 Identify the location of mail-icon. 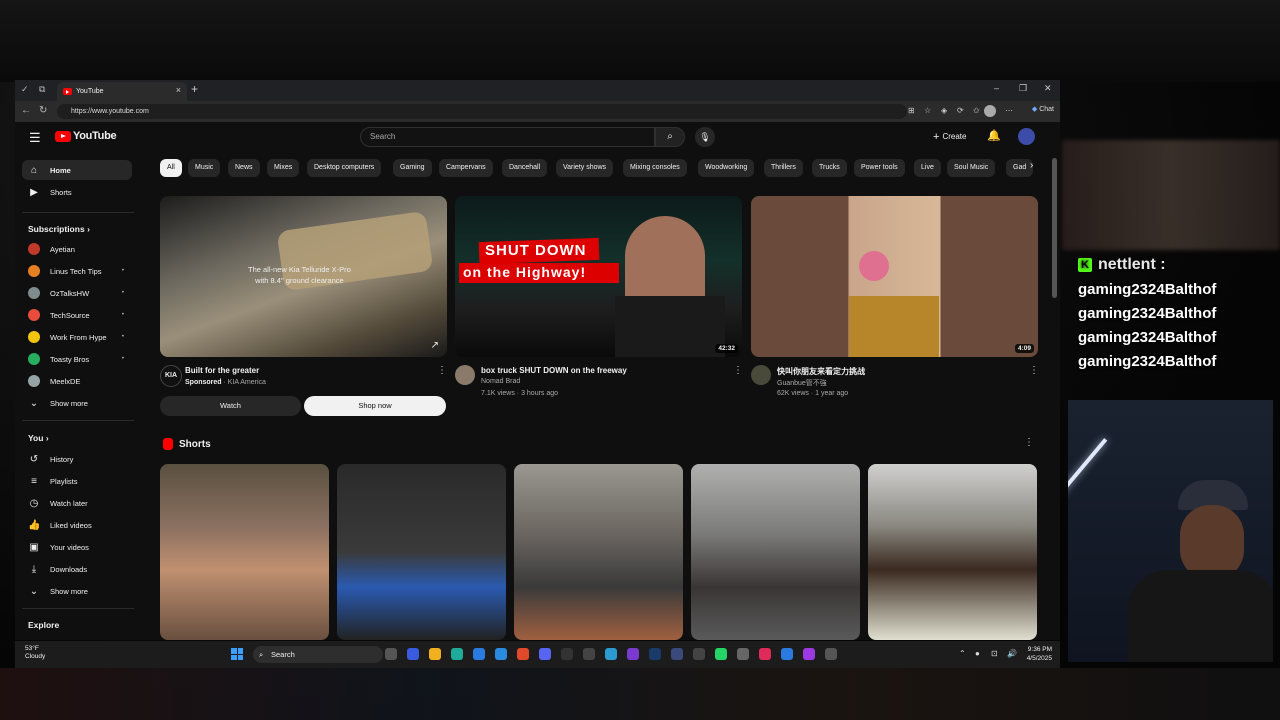
(501, 654).